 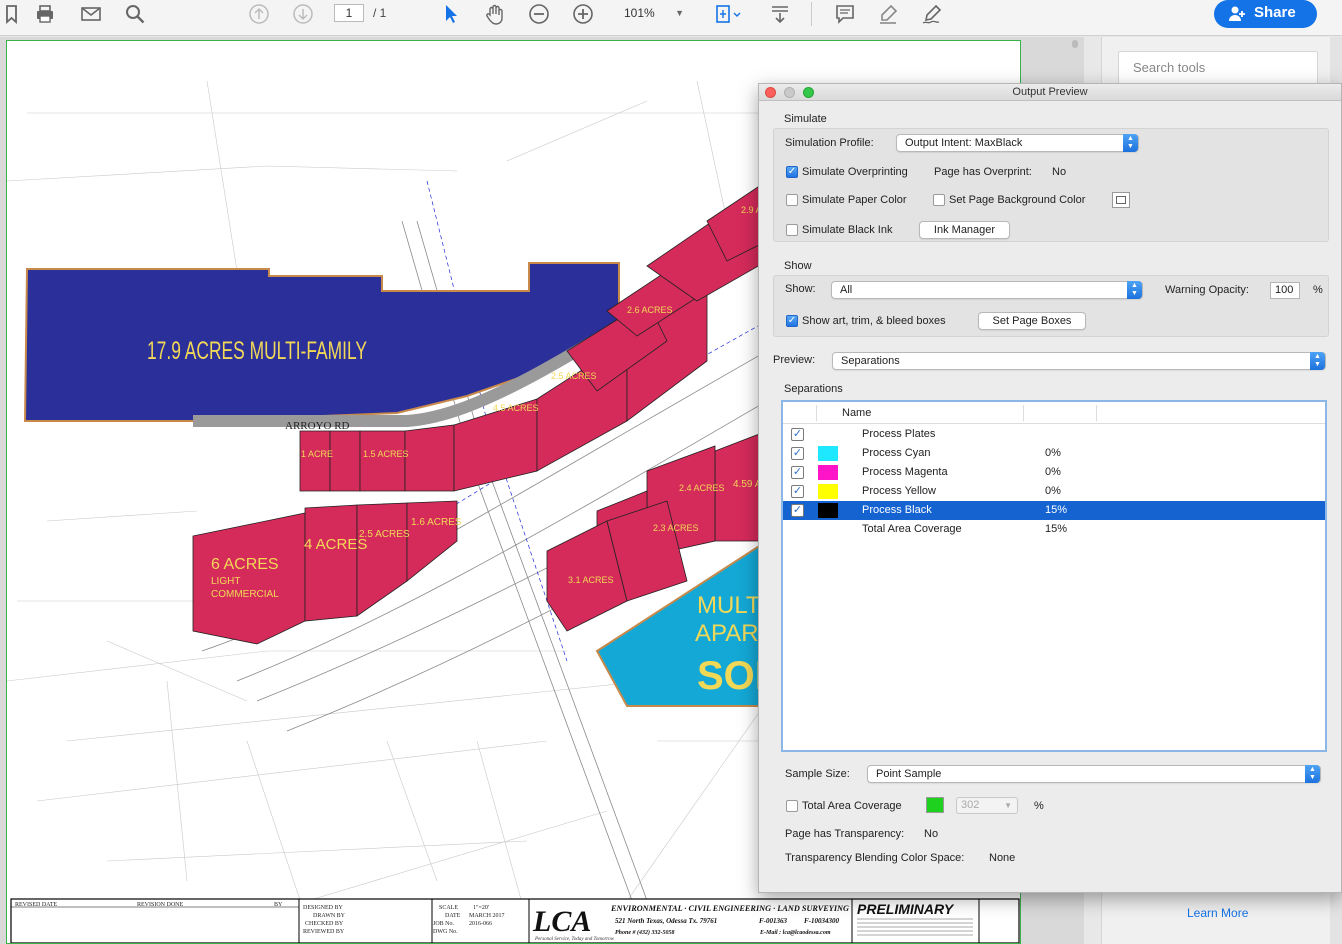 What do you see at coordinates (780, 14) in the screenshot?
I see `scroll-mode-icon` at bounding box center [780, 14].